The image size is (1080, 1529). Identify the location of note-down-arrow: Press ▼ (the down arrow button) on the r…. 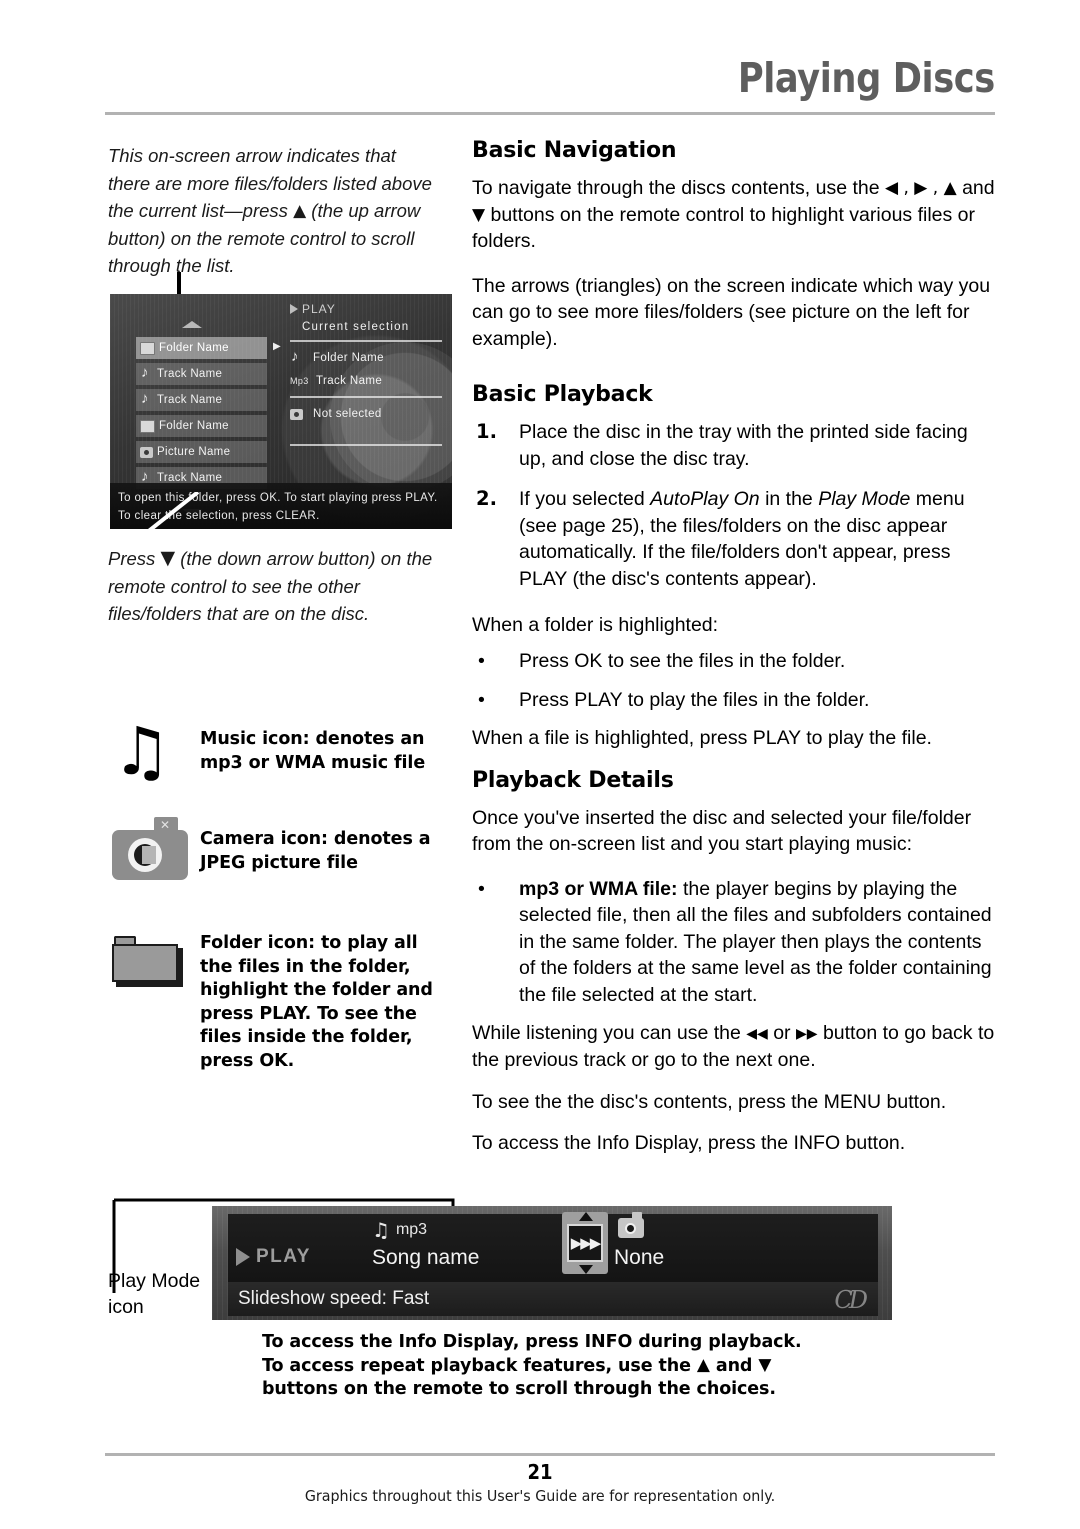
(283, 586).